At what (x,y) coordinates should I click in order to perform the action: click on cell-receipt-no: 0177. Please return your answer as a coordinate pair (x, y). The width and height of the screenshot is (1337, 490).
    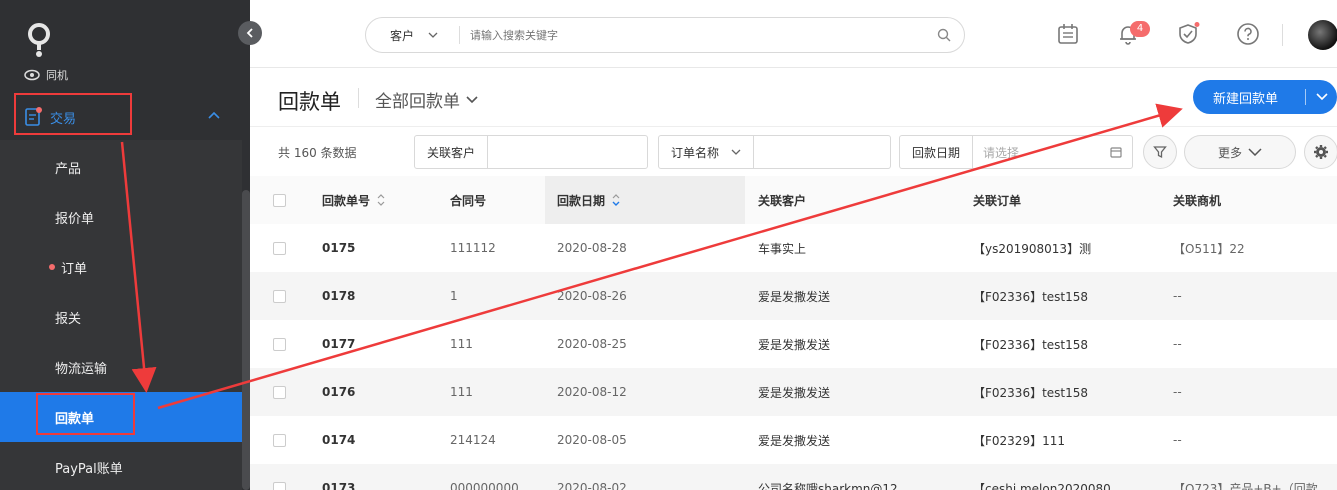
    Looking at the image, I should click on (339, 344).